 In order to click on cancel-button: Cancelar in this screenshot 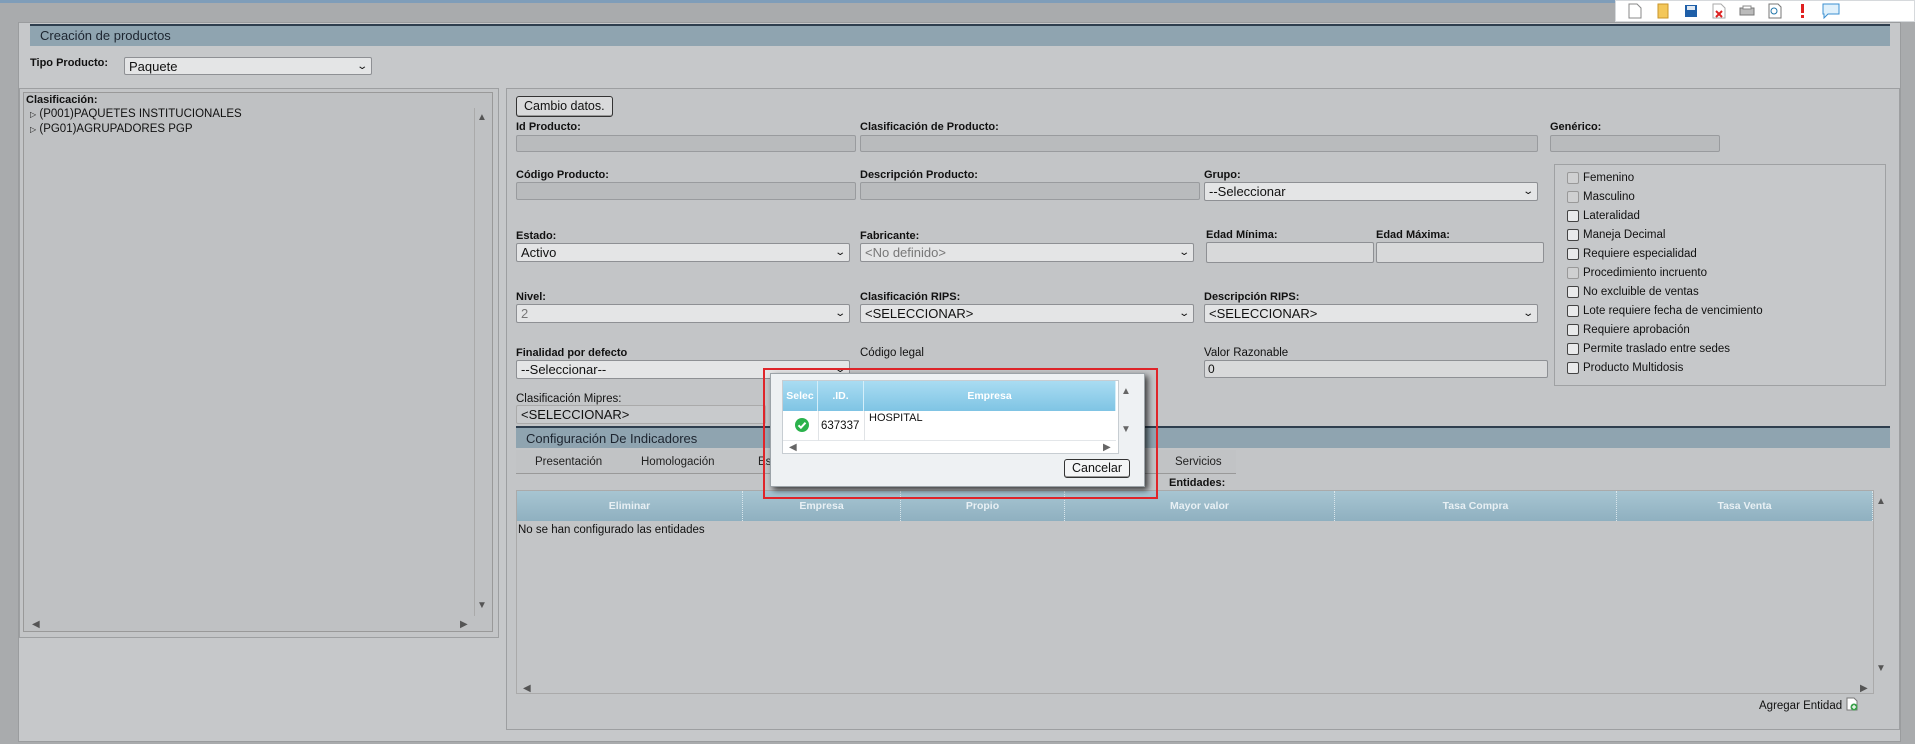, I will do `click(1097, 468)`.